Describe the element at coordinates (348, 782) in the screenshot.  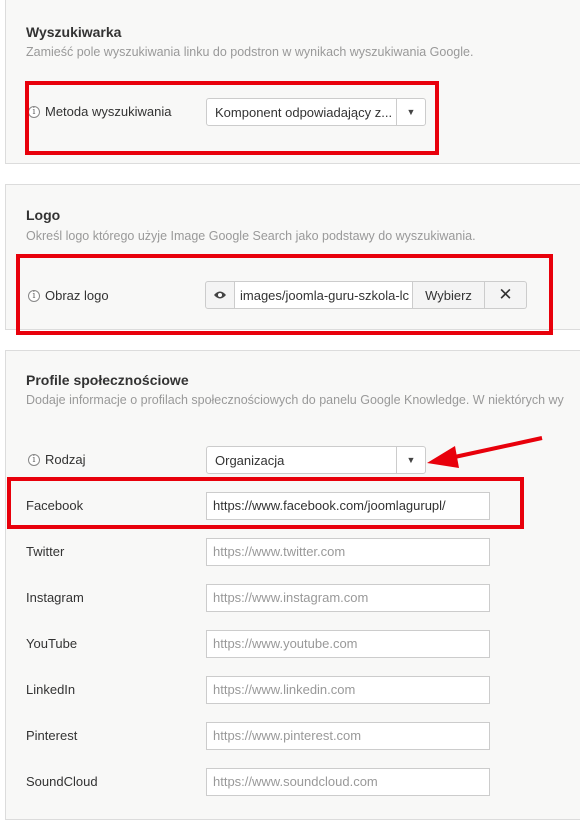
I see `soundcloud-input: https://www.soundcloud.com` at that location.